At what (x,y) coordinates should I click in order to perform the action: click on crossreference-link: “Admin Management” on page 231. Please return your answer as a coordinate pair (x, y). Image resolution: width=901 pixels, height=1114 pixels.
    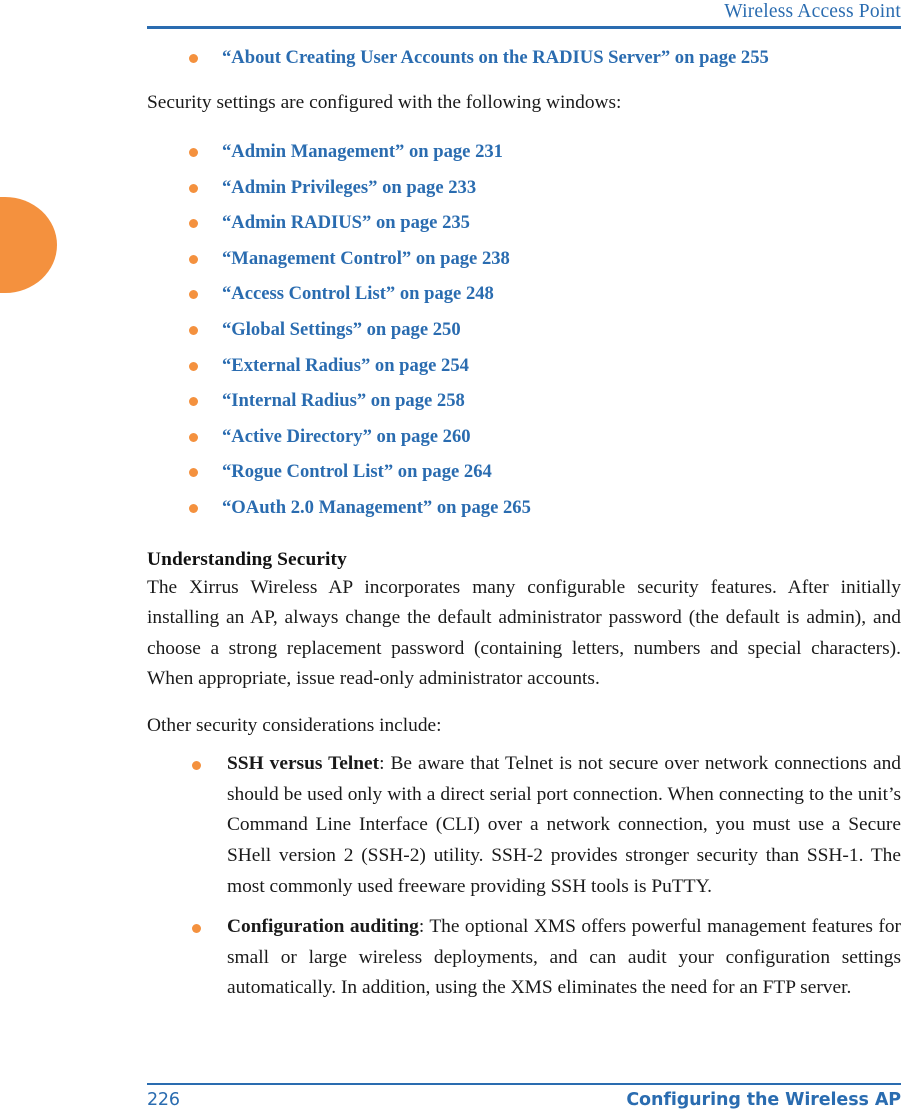
    Looking at the image, I should click on (362, 151).